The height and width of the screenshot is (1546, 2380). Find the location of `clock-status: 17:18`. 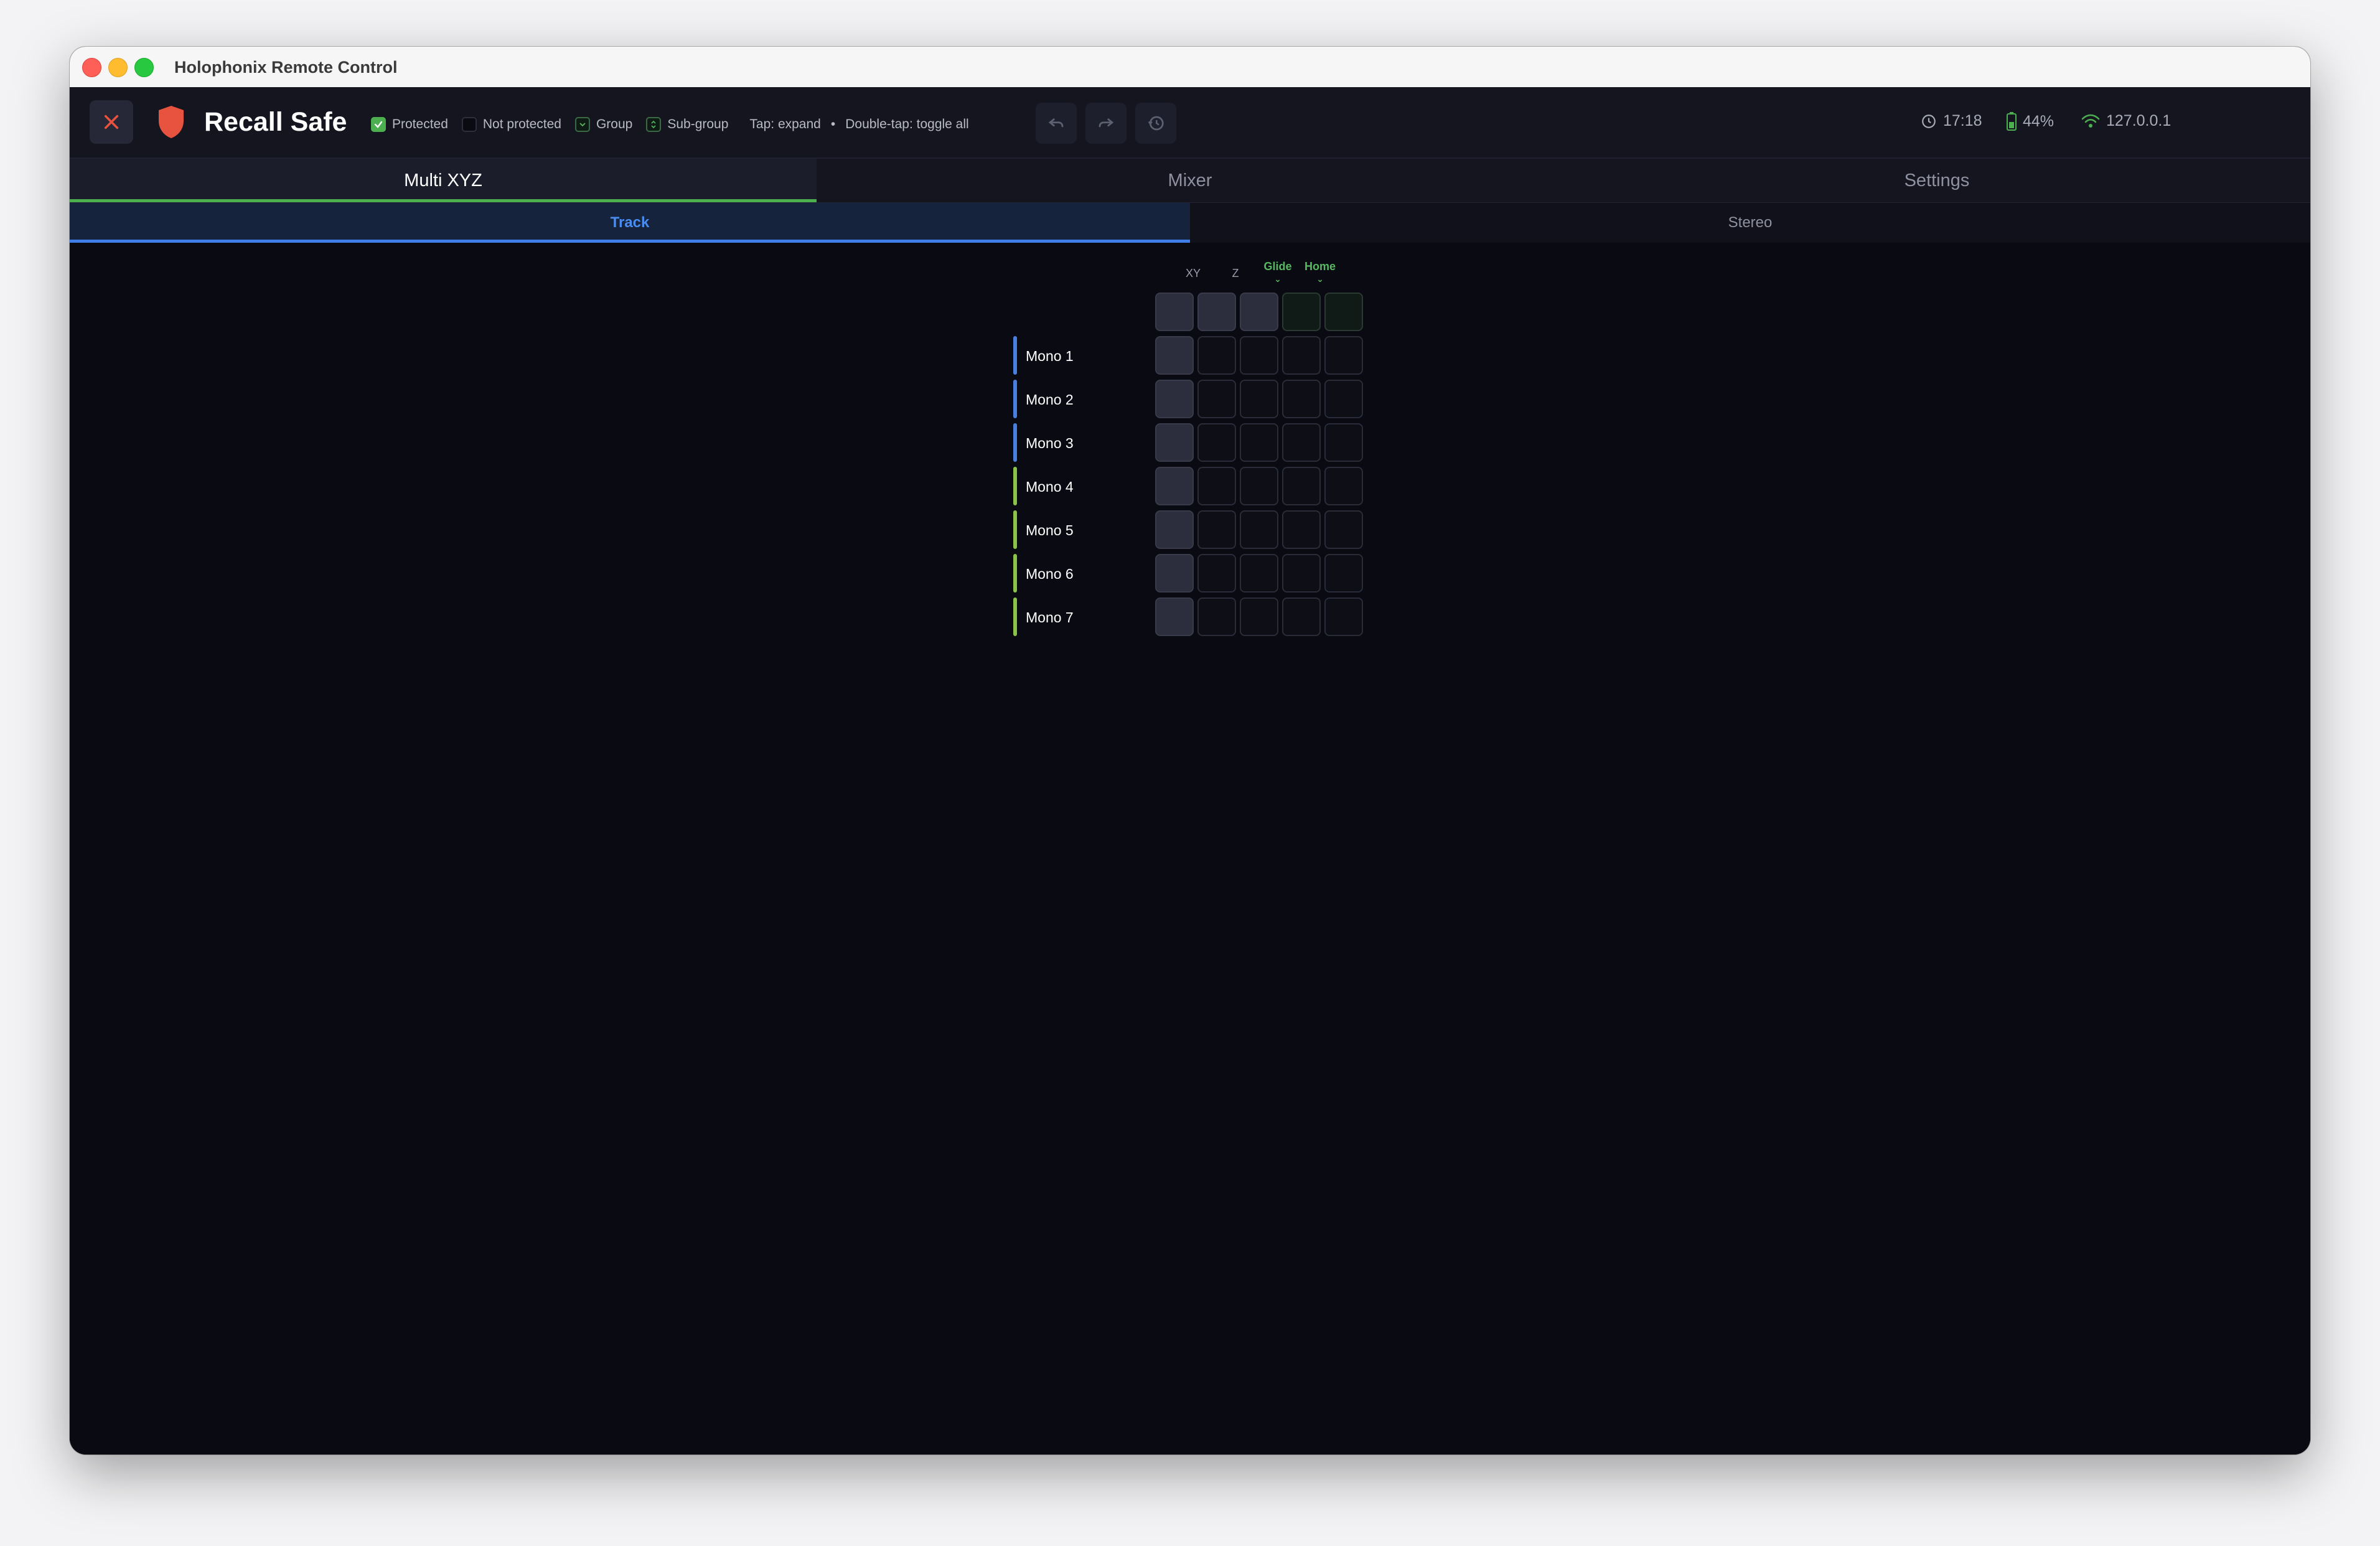

clock-status: 17:18 is located at coordinates (1952, 121).